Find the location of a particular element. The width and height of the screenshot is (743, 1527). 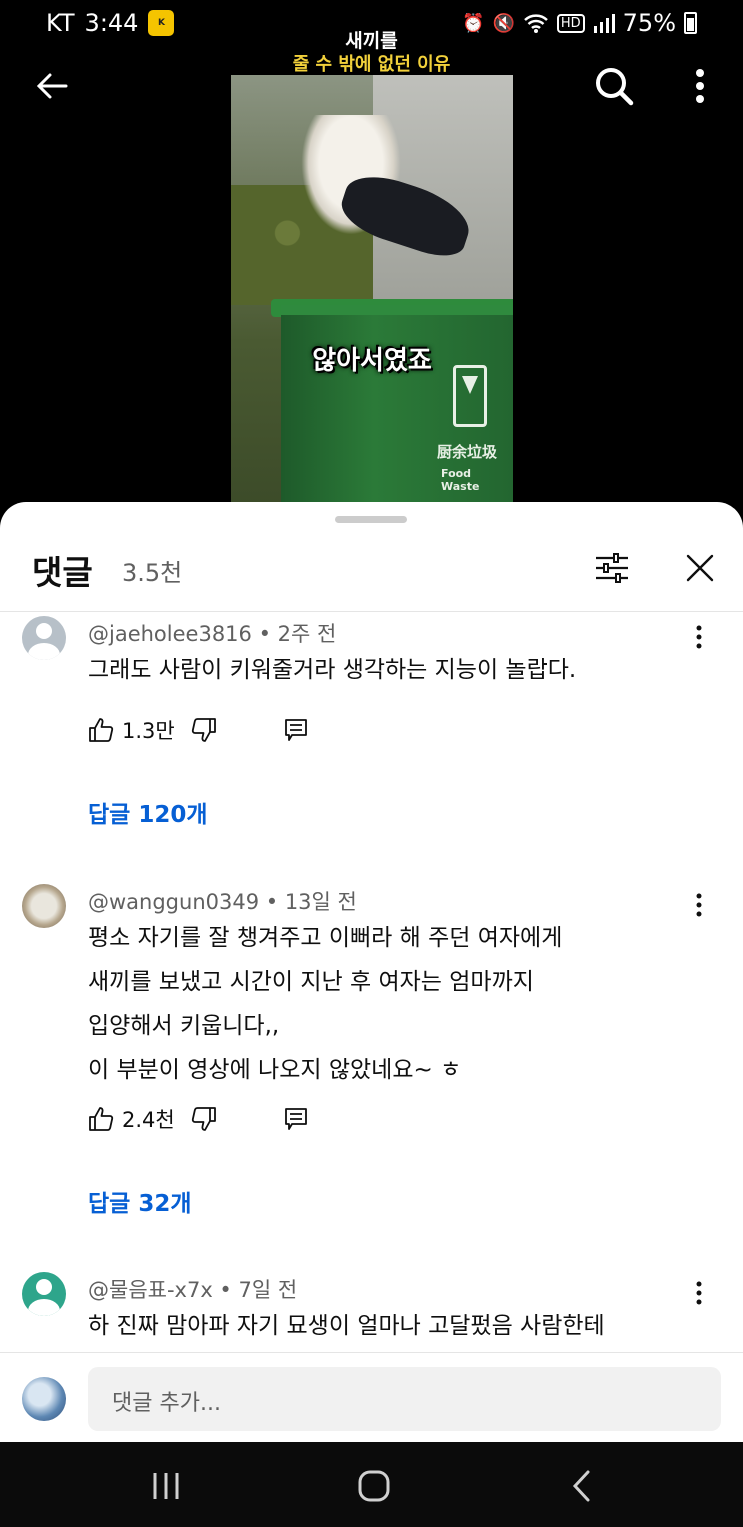

comments-title: 댓글 is located at coordinates (62, 572).